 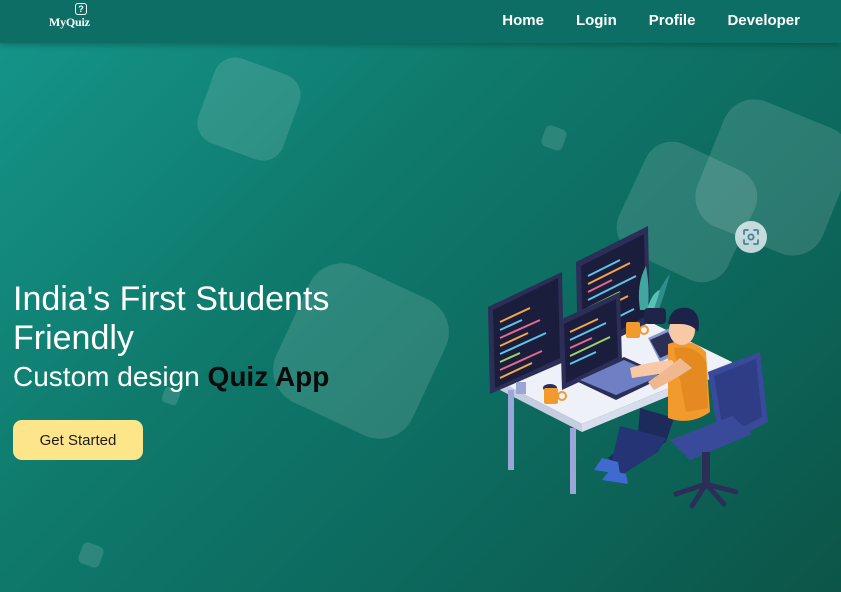 I want to click on nav-developer-link: Developer, so click(x=763, y=20).